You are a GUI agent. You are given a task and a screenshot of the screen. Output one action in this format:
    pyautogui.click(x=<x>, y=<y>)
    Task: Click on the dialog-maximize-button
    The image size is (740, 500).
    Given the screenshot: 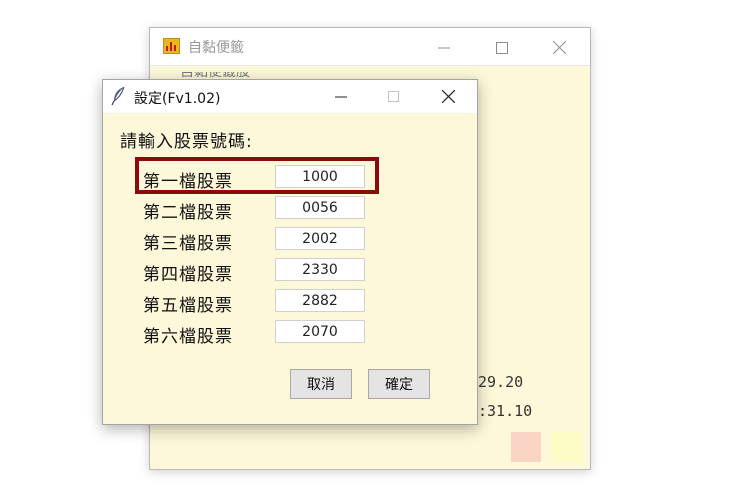 What is the action you would take?
    pyautogui.click(x=393, y=96)
    